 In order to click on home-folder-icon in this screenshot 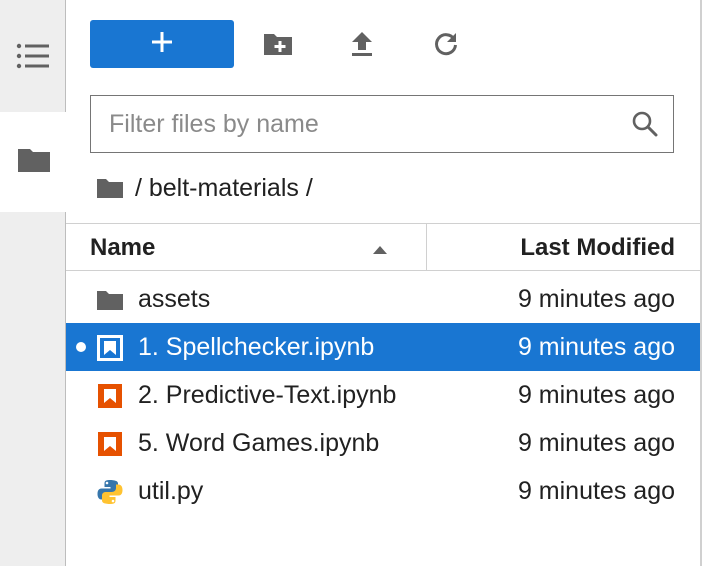, I will do `click(110, 188)`.